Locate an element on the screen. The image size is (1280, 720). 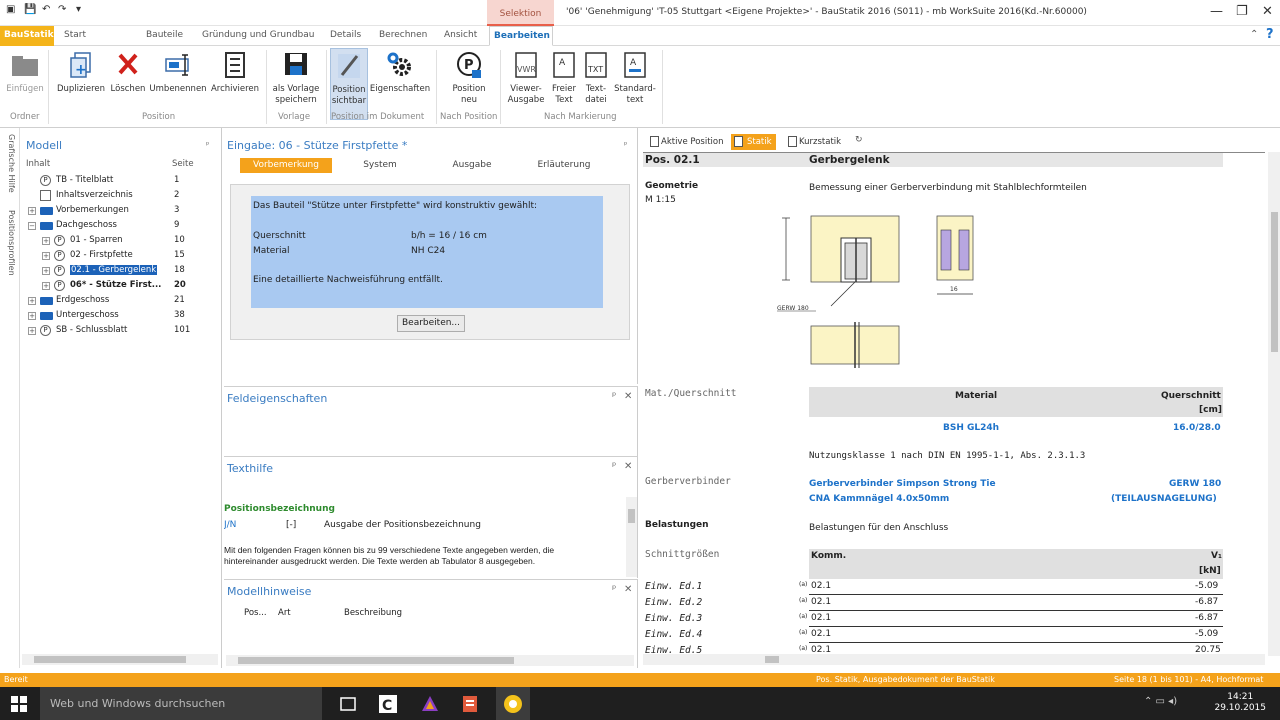
tab-statik: Statik is located at coordinates (753, 142).